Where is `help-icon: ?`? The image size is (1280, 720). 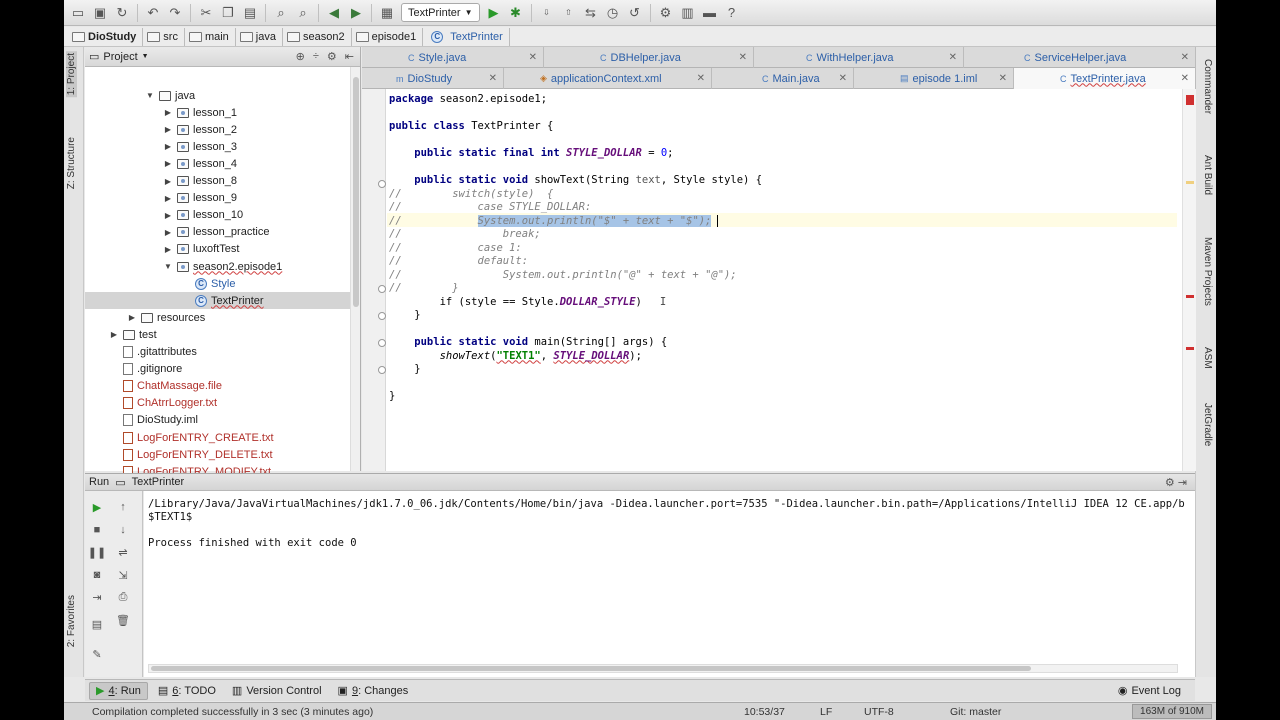 help-icon: ? is located at coordinates (732, 13).